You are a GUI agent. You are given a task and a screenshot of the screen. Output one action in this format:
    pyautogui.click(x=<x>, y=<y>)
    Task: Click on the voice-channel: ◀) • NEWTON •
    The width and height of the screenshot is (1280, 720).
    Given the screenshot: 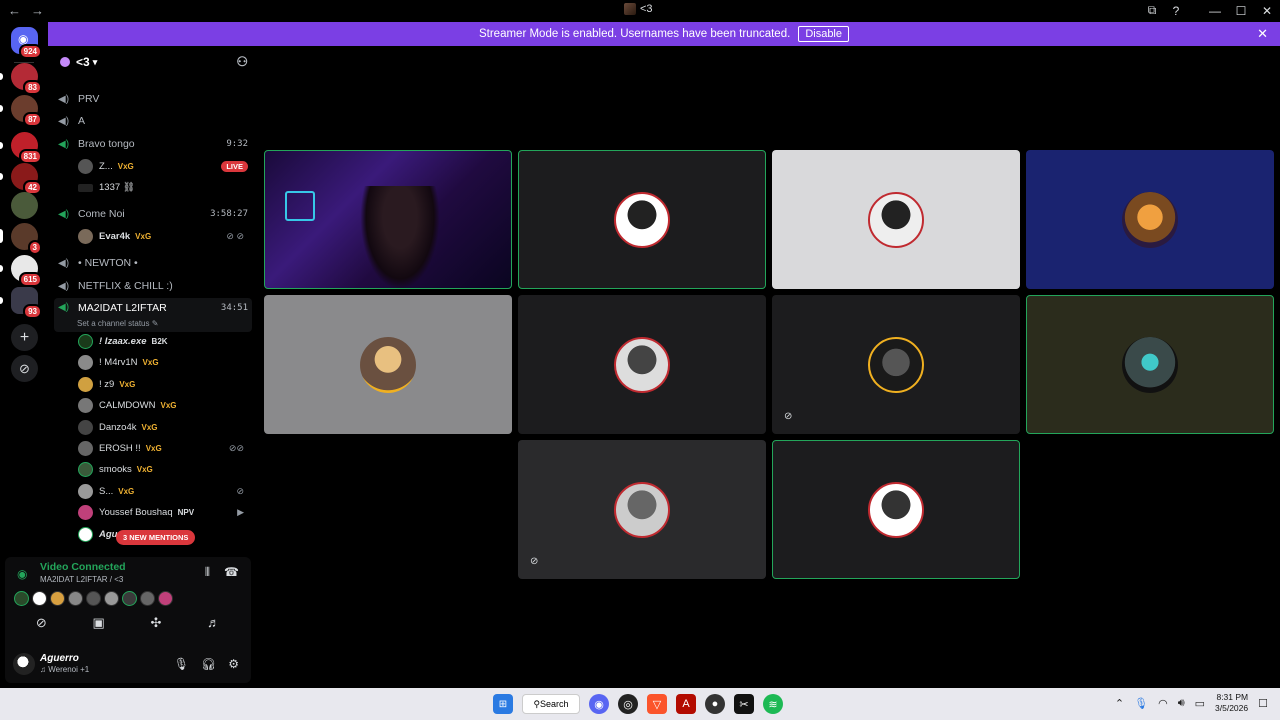 What is the action you would take?
    pyautogui.click(x=153, y=263)
    